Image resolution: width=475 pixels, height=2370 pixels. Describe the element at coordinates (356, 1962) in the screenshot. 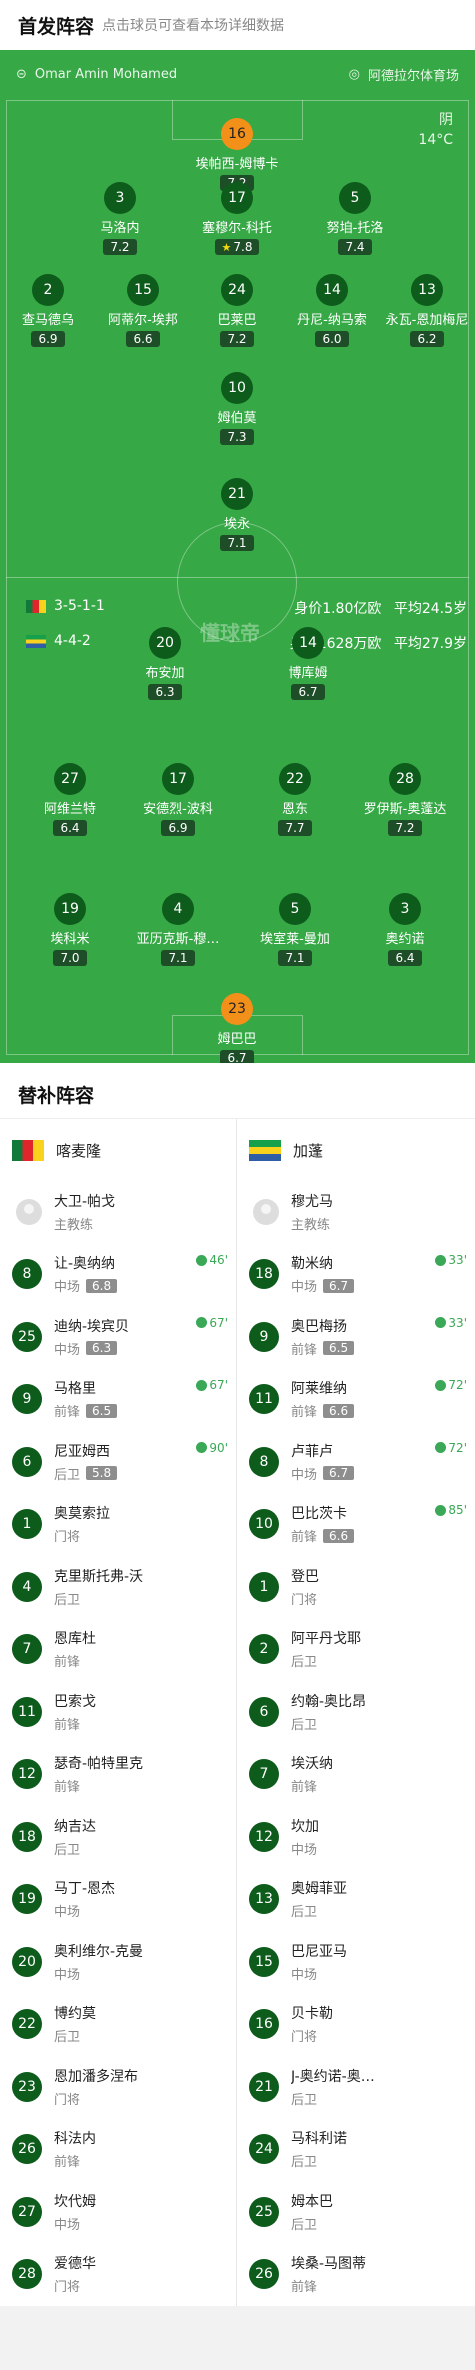

I see `sub-player-row: 15 巴尼亚马 中场` at that location.